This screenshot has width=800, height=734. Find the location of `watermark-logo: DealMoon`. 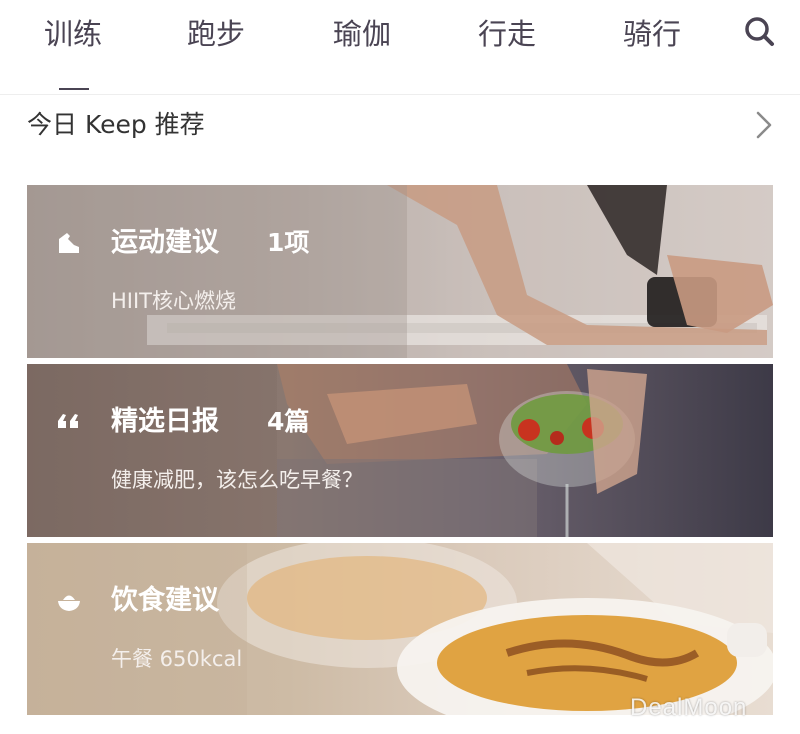

watermark-logo: DealMoon is located at coordinates (689, 707).